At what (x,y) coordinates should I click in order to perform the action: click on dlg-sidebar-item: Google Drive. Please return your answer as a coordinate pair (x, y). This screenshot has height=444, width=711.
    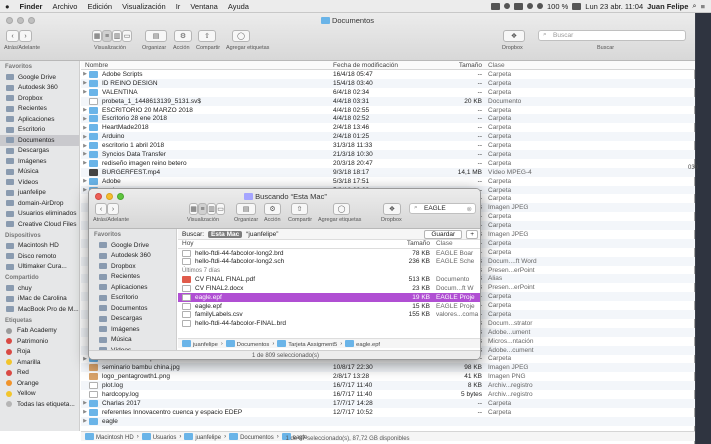
    Looking at the image, I should click on (132, 245).